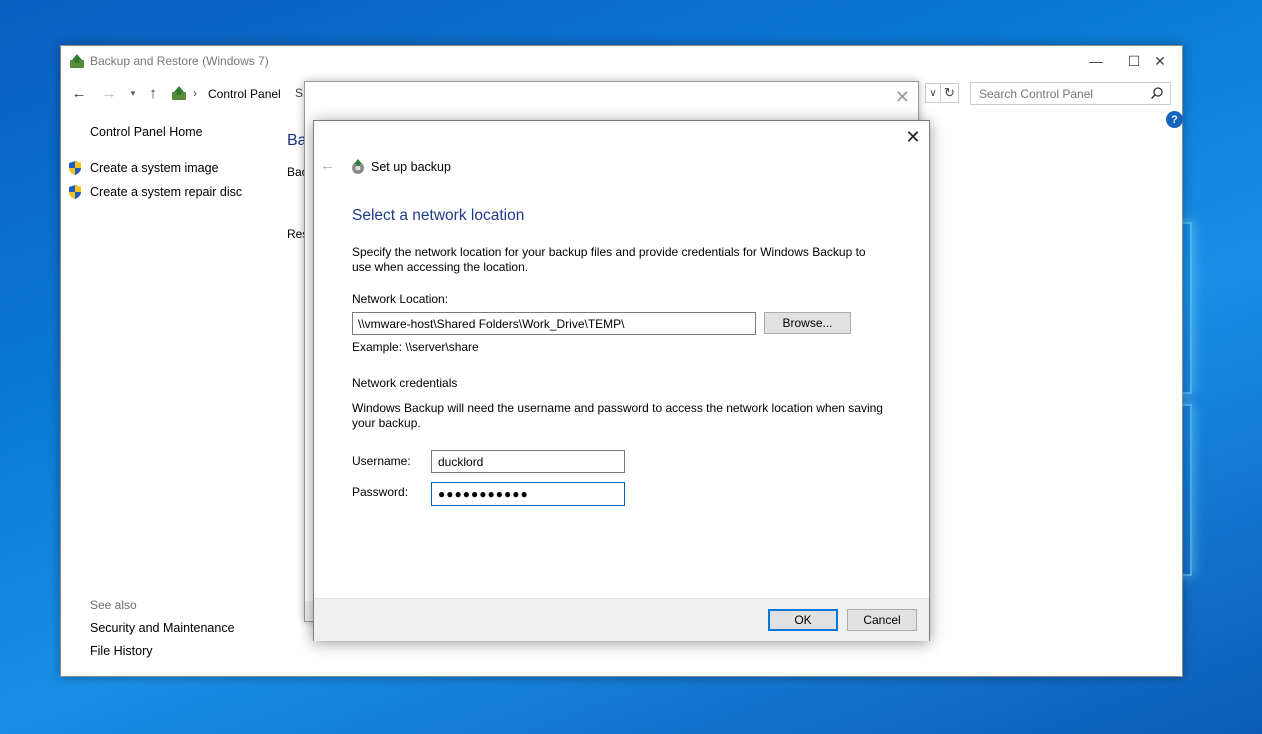 The height and width of the screenshot is (734, 1262). I want to click on dialog-title: Set up backup, so click(411, 167).